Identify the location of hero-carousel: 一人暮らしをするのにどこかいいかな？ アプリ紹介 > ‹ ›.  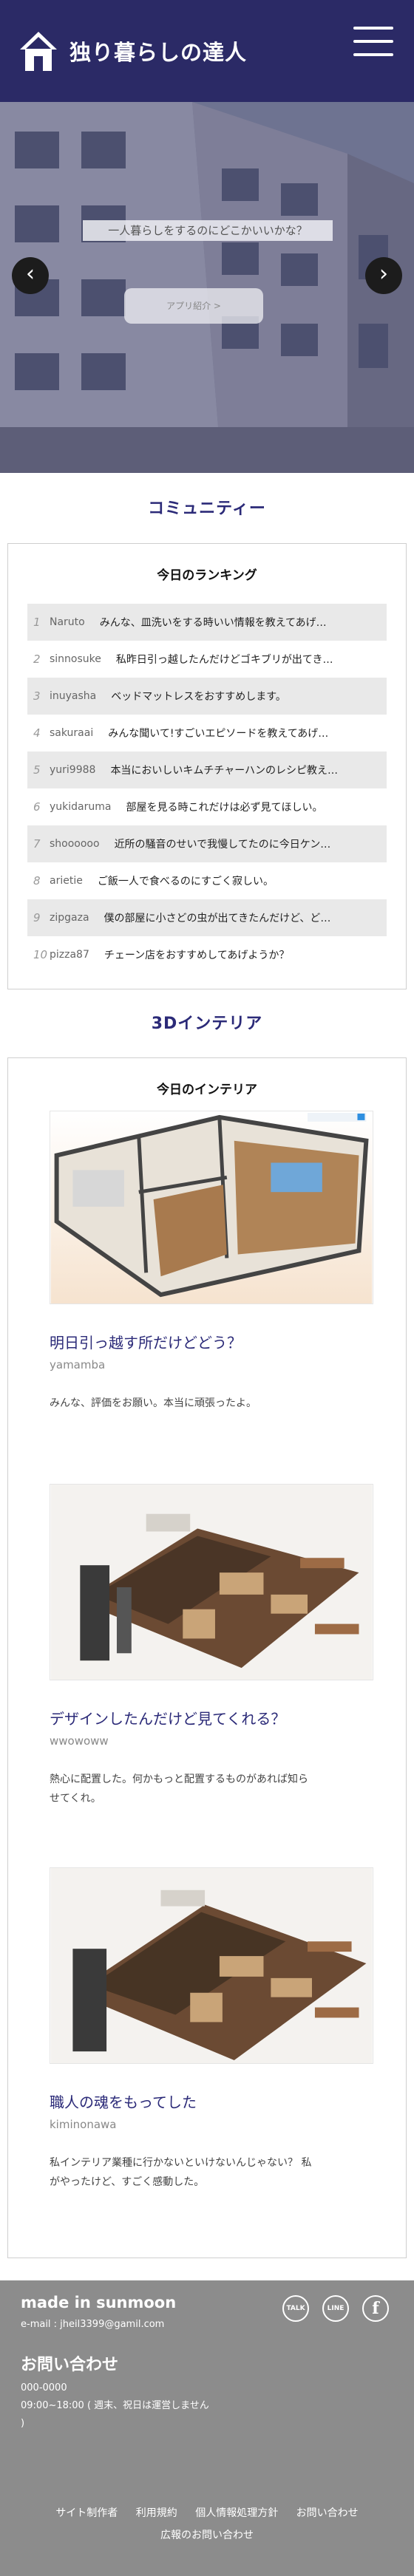
(207, 287).